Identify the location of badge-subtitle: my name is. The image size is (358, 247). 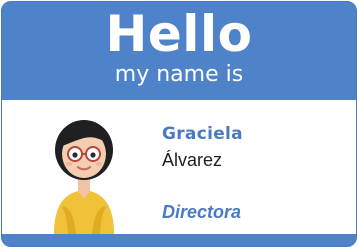
(179, 74).